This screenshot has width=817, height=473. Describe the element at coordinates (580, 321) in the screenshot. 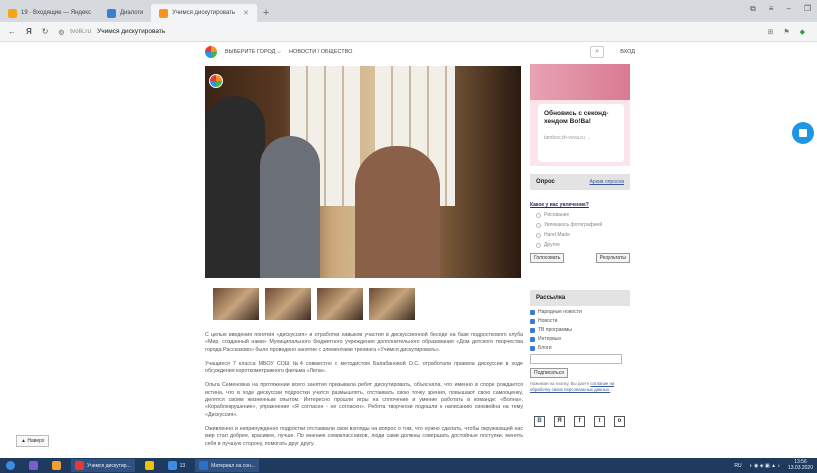

I see `subscribe-option: Новости` at that location.